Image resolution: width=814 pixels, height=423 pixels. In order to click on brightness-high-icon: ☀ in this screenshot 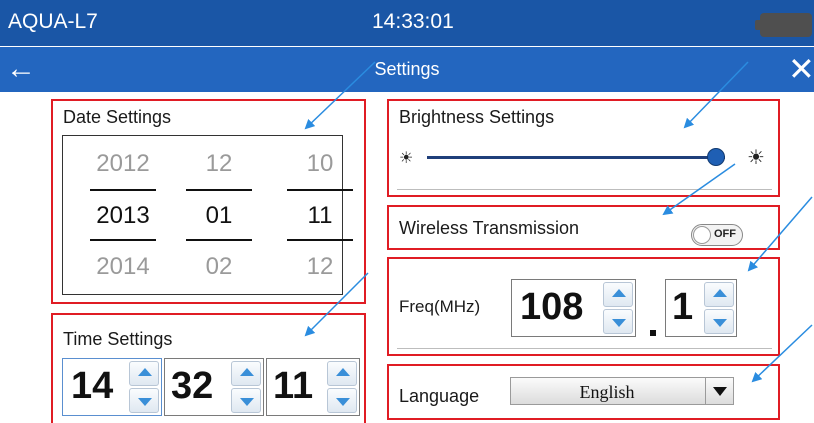, I will do `click(756, 158)`.